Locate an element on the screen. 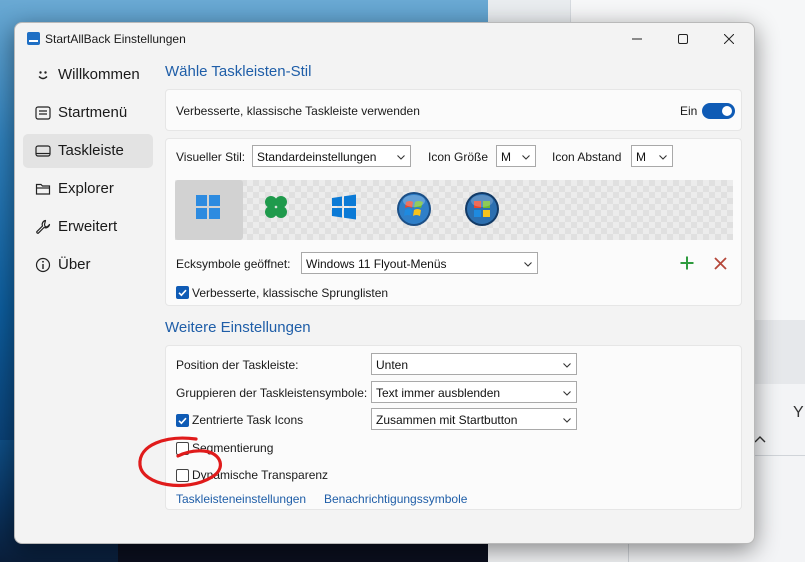  centered-icons-checkbox is located at coordinates (182, 420).